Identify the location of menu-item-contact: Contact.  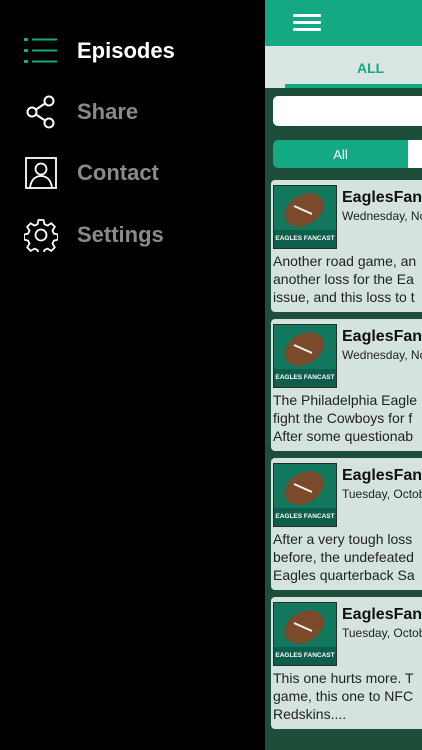
(132, 173).